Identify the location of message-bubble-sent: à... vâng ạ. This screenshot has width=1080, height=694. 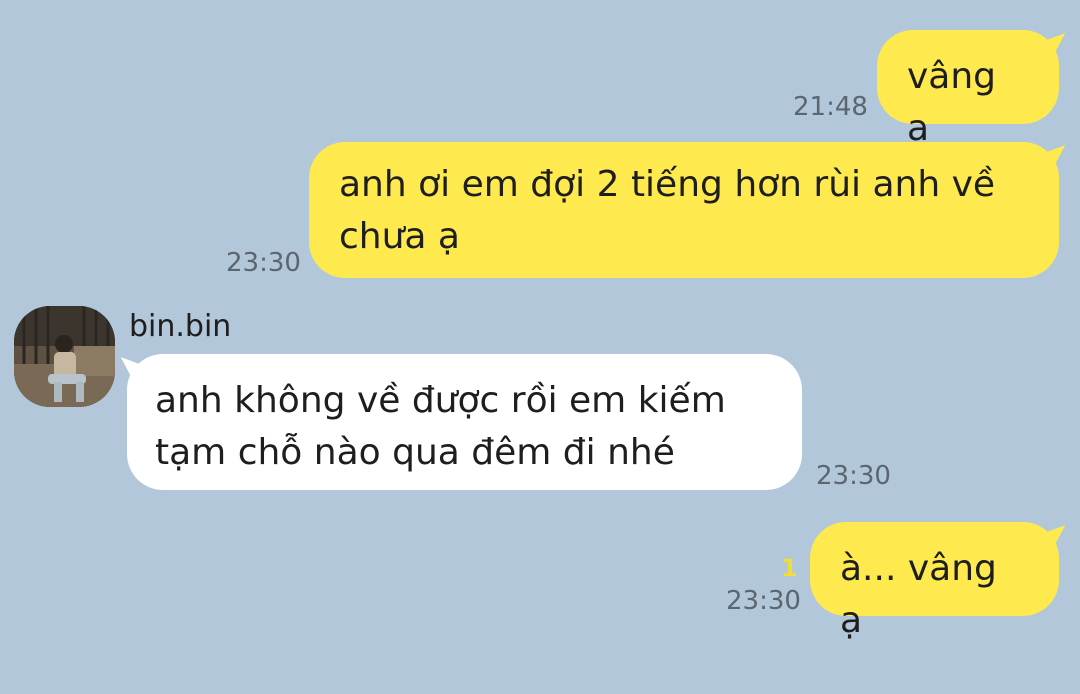
(934, 581).